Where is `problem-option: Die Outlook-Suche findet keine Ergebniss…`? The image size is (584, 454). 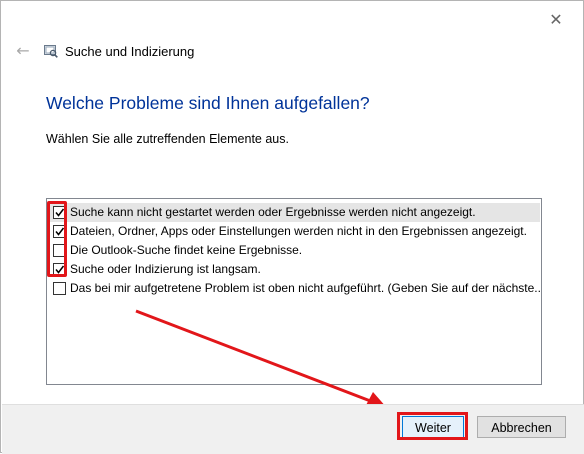
problem-option: Die Outlook-Suche findet keine Ergebniss… is located at coordinates (294, 250).